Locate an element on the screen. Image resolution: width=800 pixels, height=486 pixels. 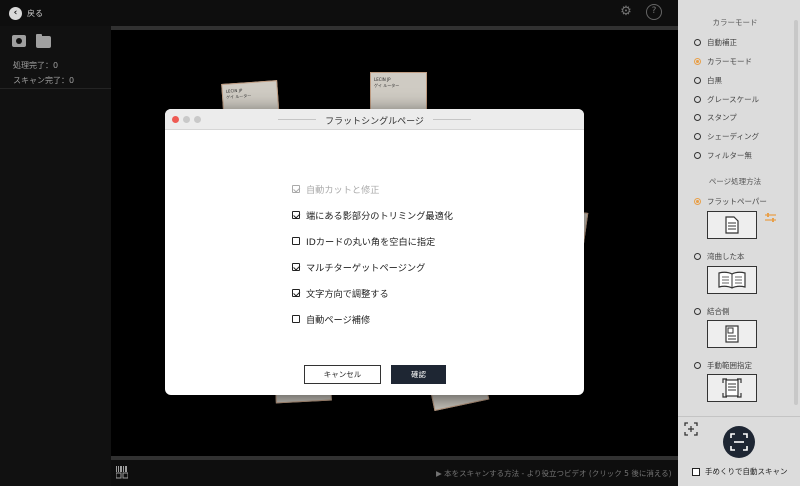
id-card-icon is located at coordinates (732, 334).